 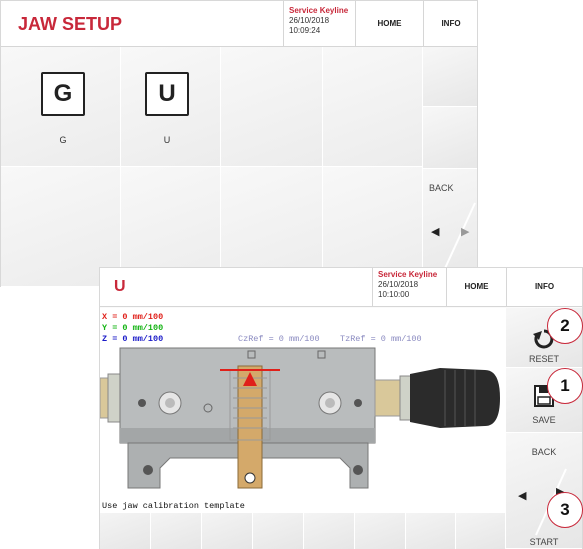 What do you see at coordinates (133, 339) in the screenshot?
I see `z-coordinate: Z = 0 mm/100` at bounding box center [133, 339].